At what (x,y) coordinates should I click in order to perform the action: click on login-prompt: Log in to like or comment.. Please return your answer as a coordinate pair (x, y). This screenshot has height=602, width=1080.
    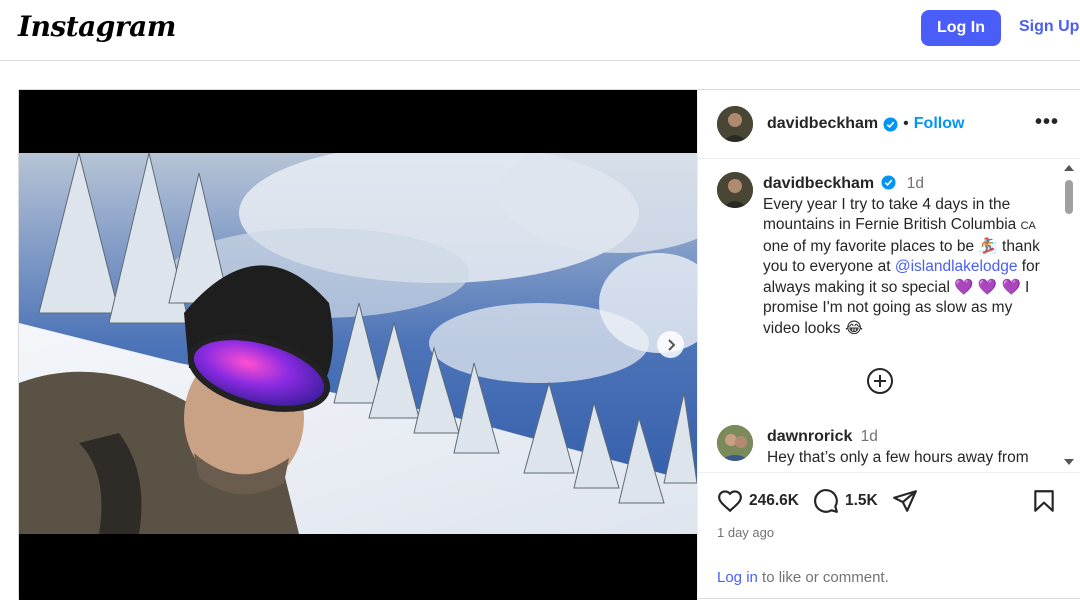
    Looking at the image, I should click on (803, 577).